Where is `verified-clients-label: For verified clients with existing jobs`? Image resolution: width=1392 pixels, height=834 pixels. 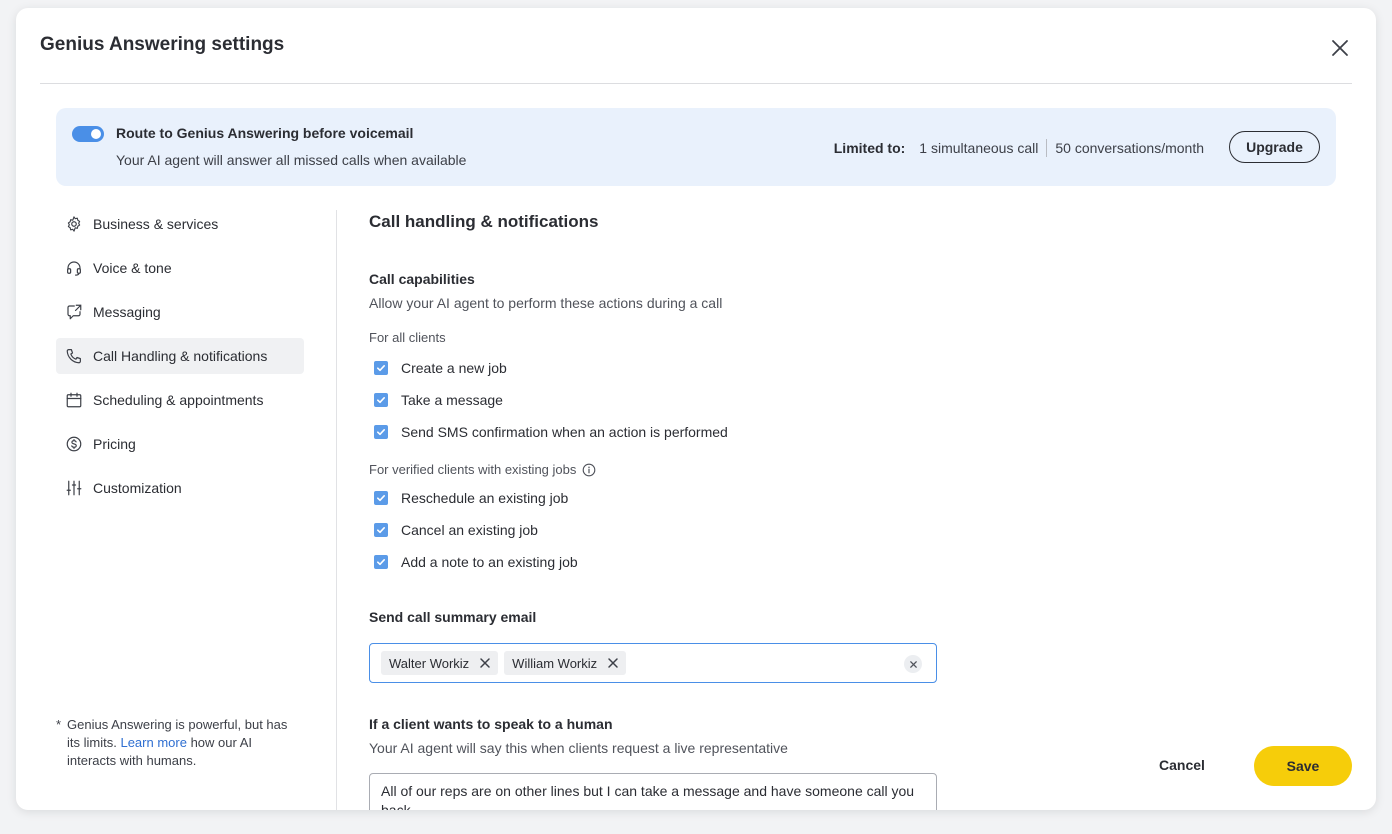
verified-clients-label: For verified clients with existing jobs is located at coordinates (482, 469).